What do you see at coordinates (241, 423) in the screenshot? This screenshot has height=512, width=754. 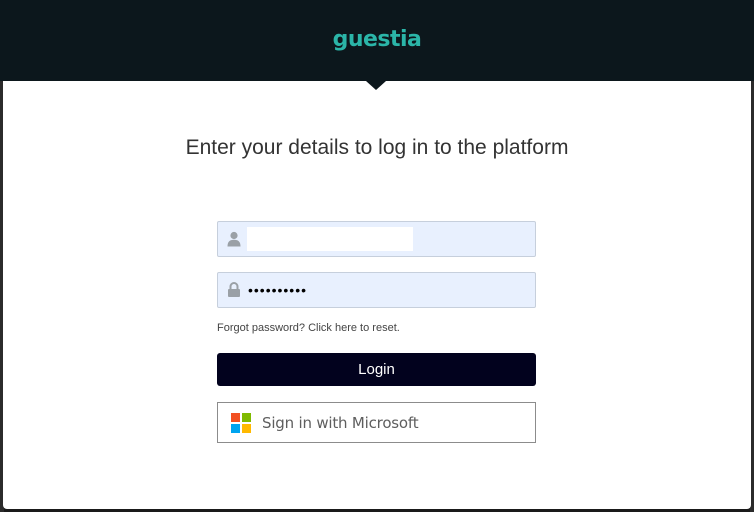 I see `microsoft-logo-icon` at bounding box center [241, 423].